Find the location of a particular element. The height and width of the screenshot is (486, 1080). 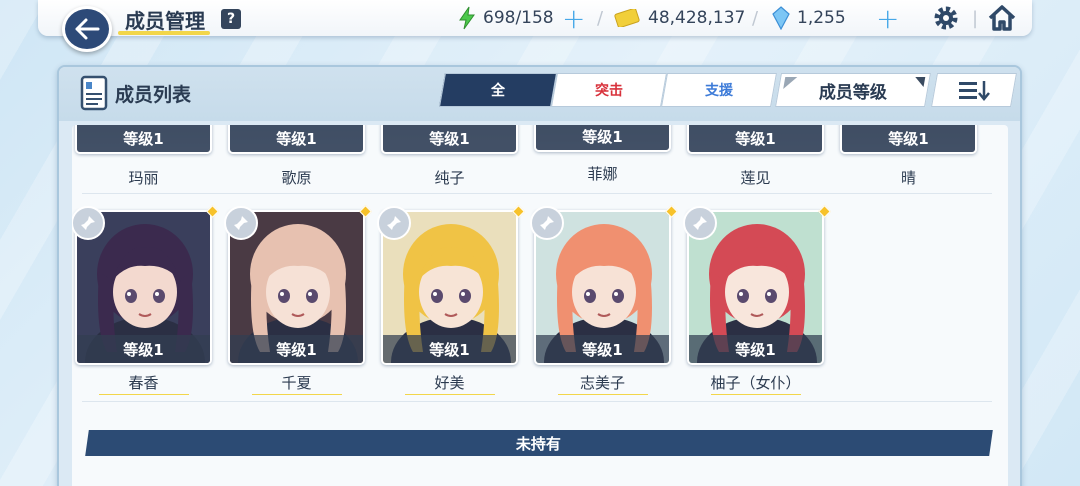

ap-value: 698/158 is located at coordinates (518, 18).